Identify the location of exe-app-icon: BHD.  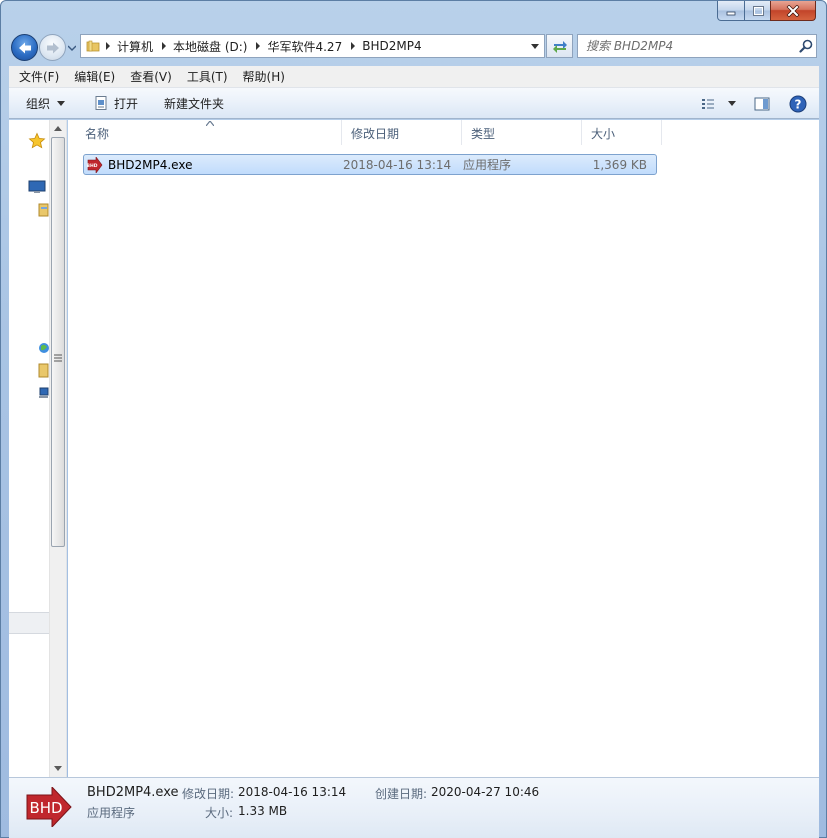
(95, 164).